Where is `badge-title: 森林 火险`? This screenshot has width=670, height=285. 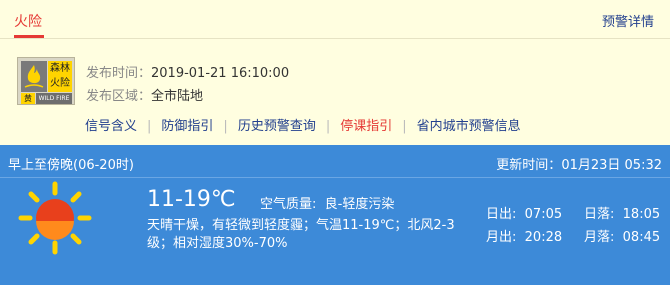
badge-title: 森林 火险 is located at coordinates (60, 76).